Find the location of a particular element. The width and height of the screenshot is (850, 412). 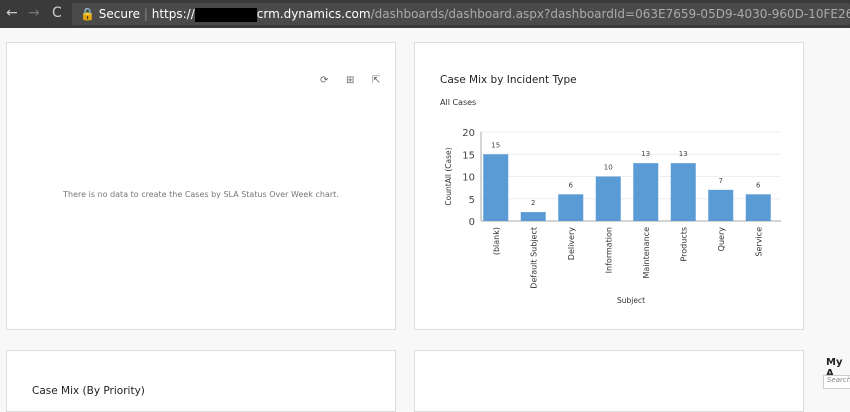

redacted-block is located at coordinates (225, 14).